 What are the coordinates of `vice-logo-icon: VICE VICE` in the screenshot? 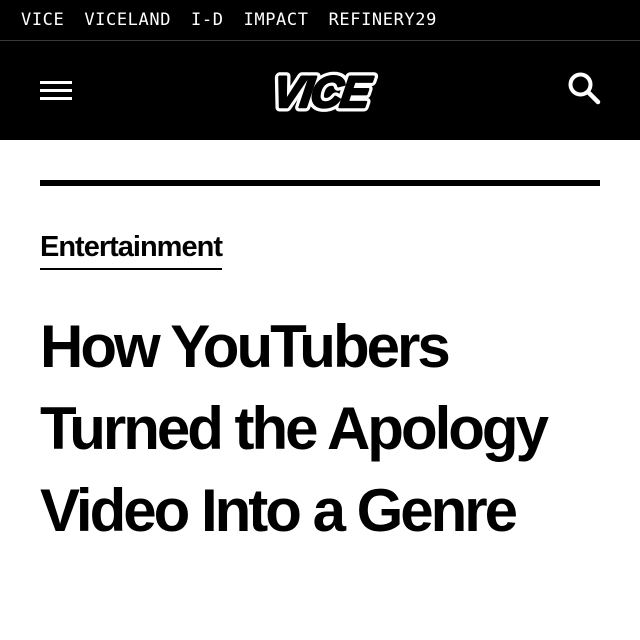 It's located at (323, 92).